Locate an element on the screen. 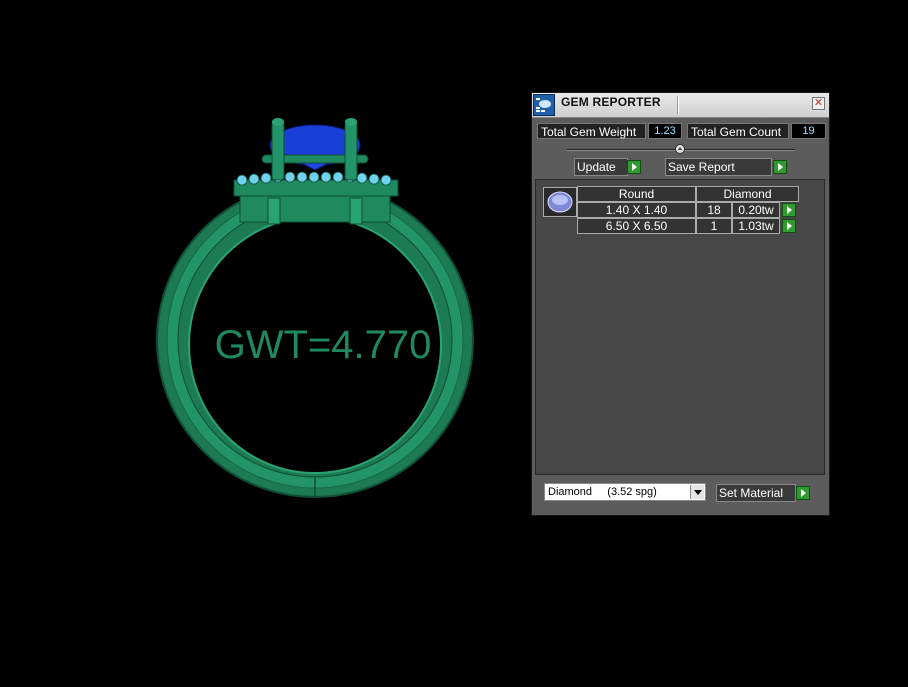 This screenshot has height=687, width=908. title-divider is located at coordinates (678, 105).